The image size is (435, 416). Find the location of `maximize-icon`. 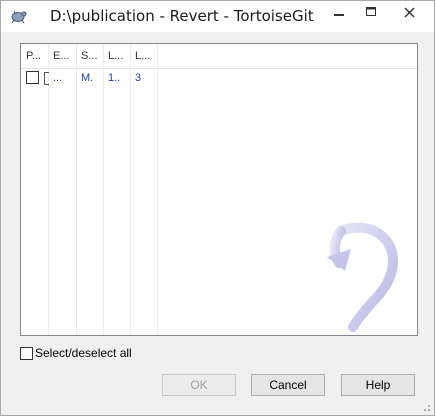

maximize-icon is located at coordinates (371, 11).